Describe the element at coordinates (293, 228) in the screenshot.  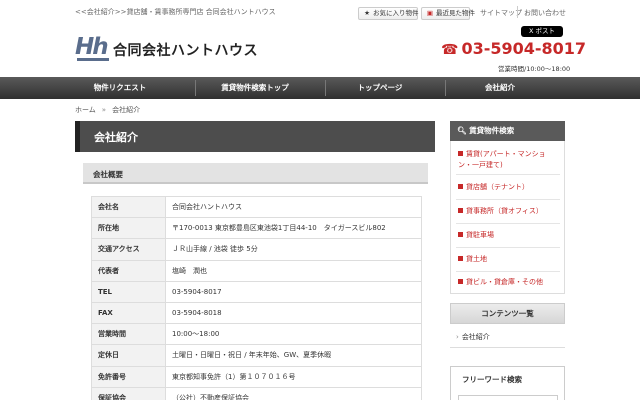
I see `row-value: 〒170-0013 東京都豊島区東池袋1丁目44-10 タイガースビル802` at that location.